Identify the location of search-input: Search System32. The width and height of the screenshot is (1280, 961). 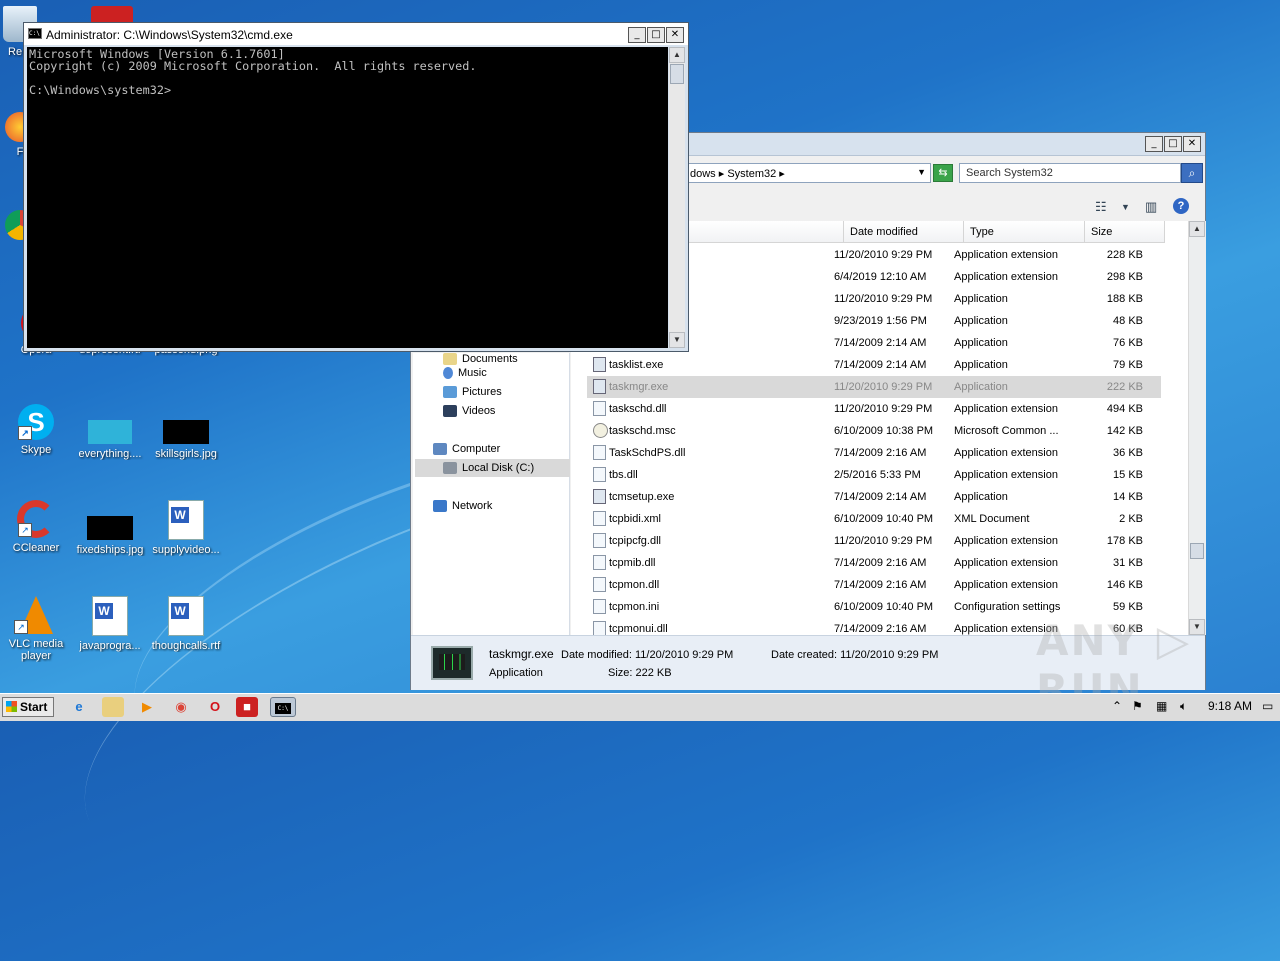
(1070, 173).